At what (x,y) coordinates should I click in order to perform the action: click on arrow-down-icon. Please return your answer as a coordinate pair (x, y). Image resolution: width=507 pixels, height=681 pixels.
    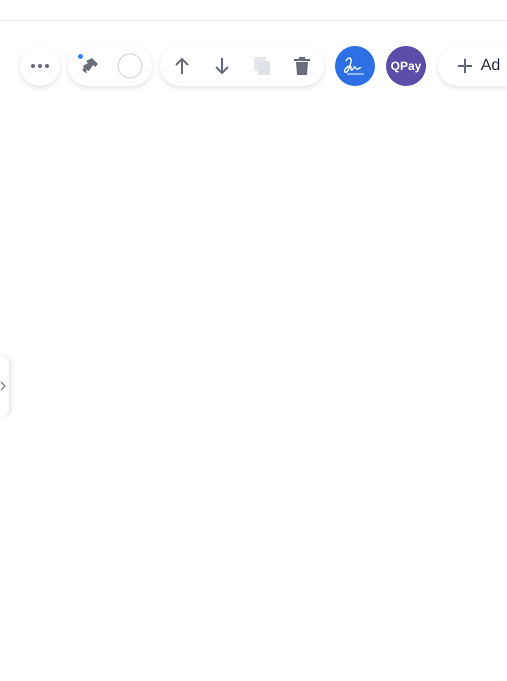
    Looking at the image, I should click on (222, 66).